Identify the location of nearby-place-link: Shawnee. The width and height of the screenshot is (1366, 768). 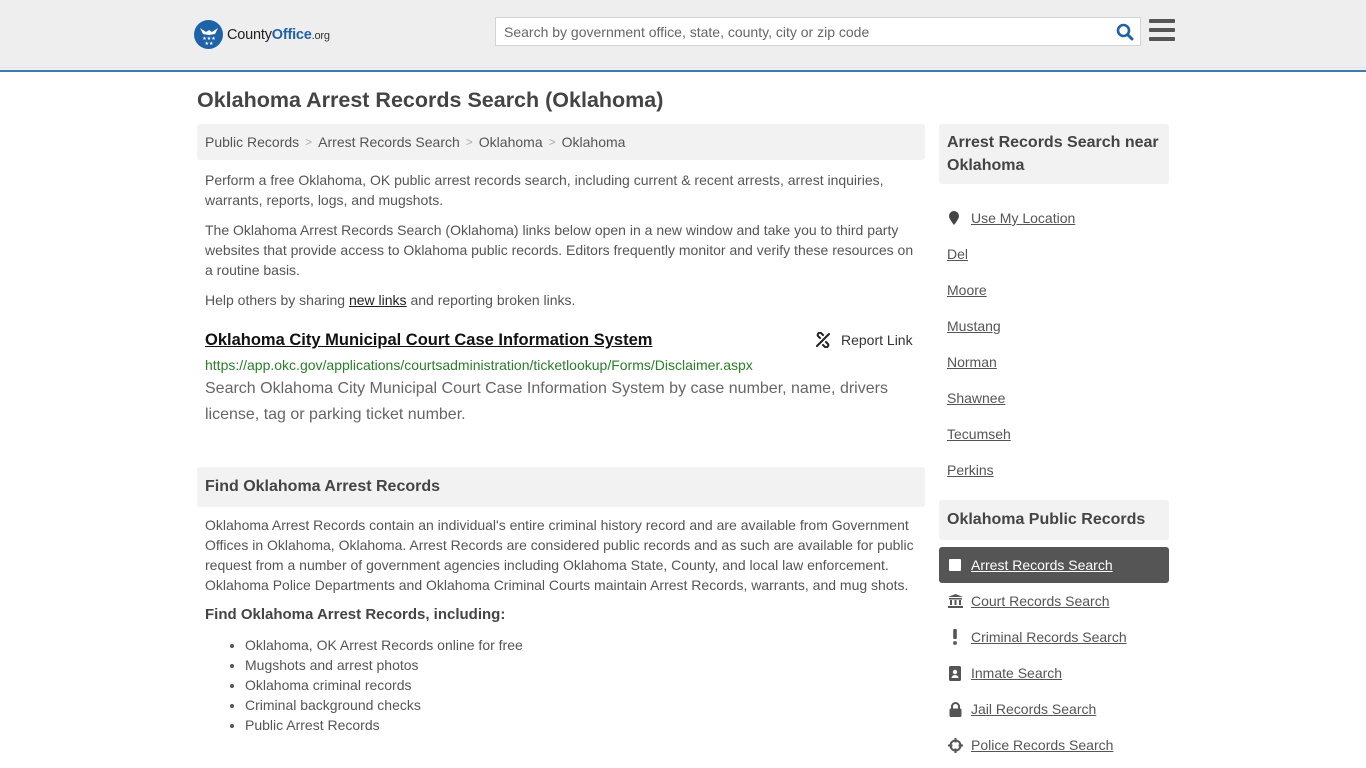
(976, 398).